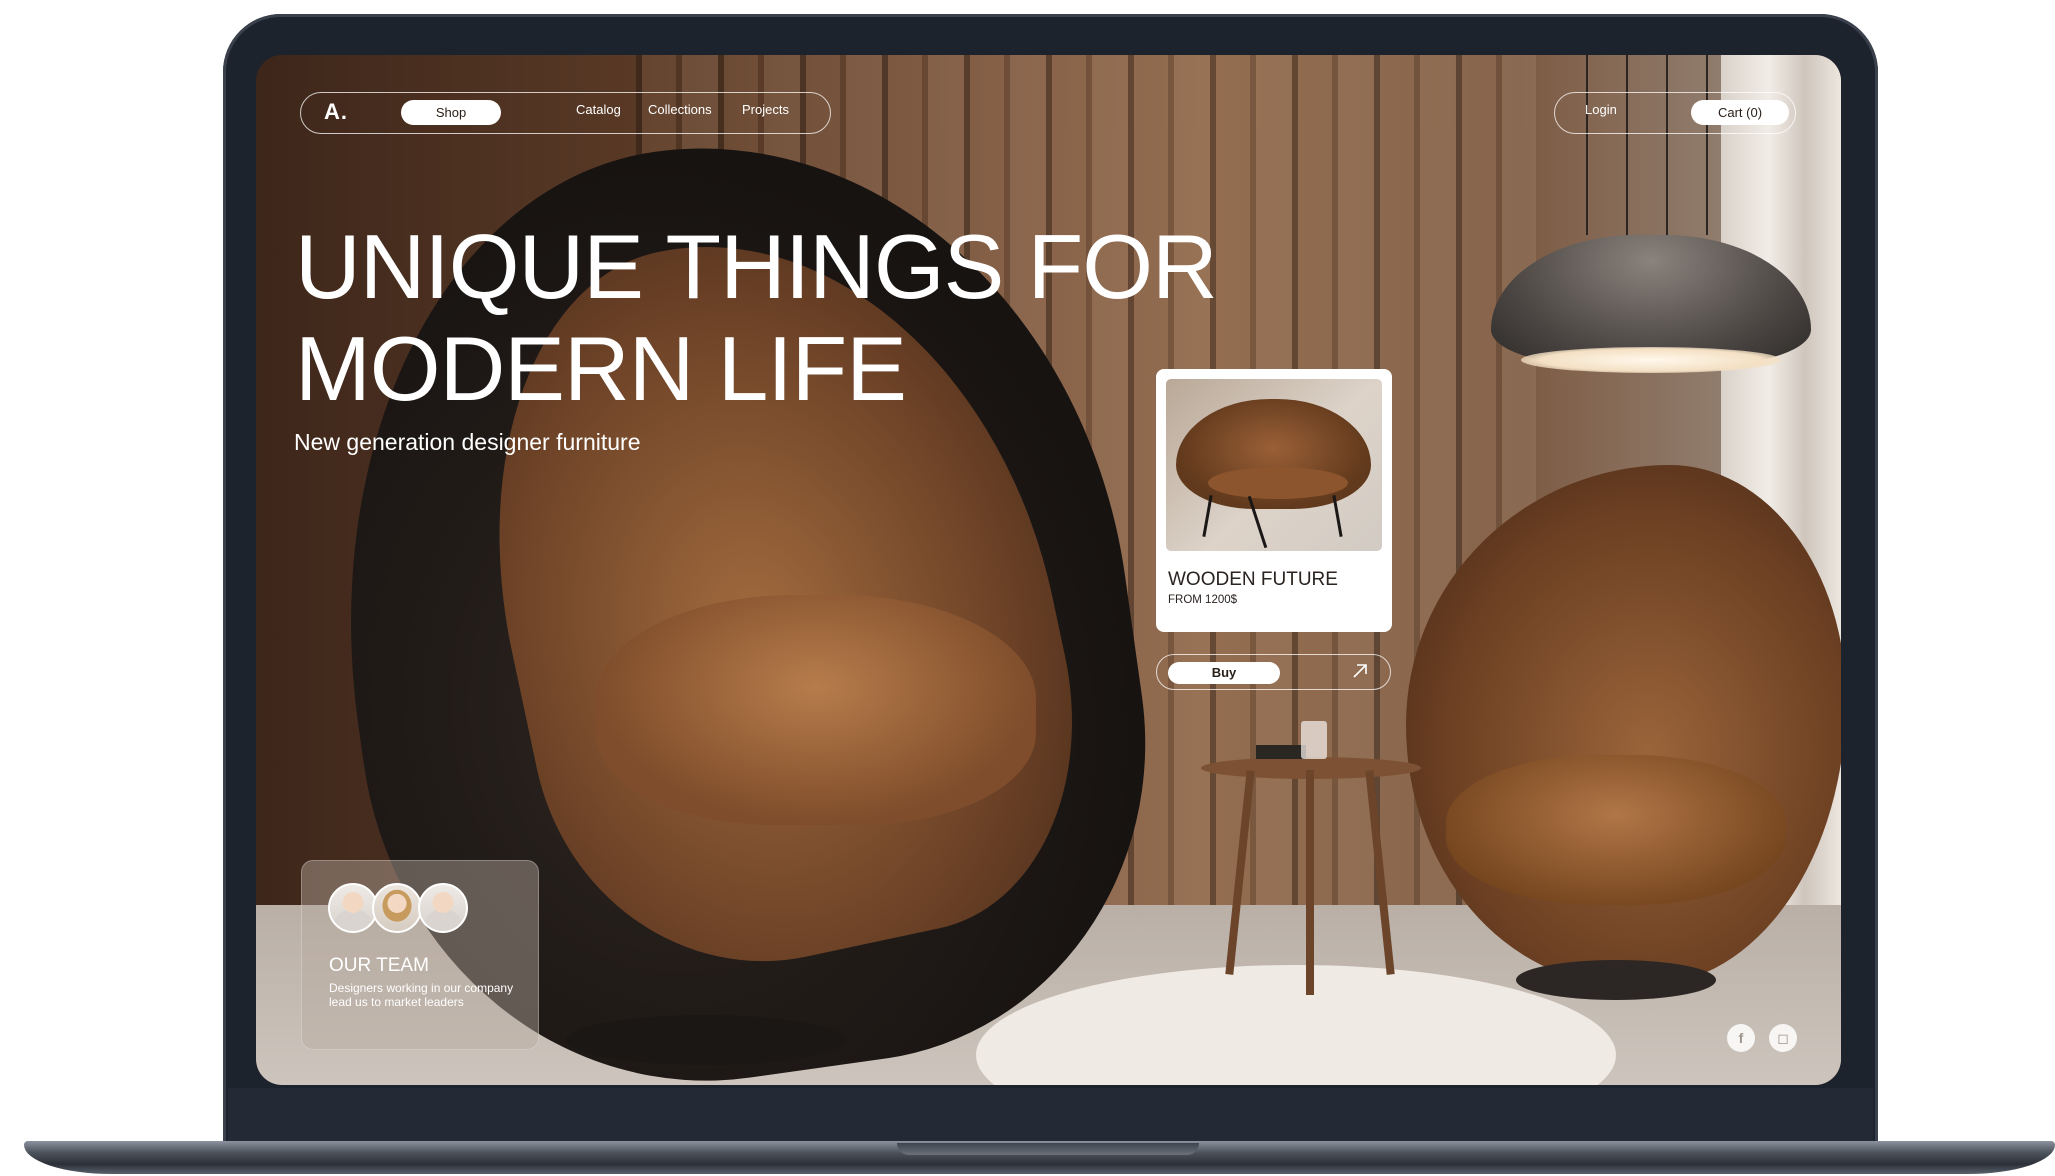 This screenshot has width=2055, height=1176. What do you see at coordinates (1050, 1115) in the screenshot?
I see `laptop-chin` at bounding box center [1050, 1115].